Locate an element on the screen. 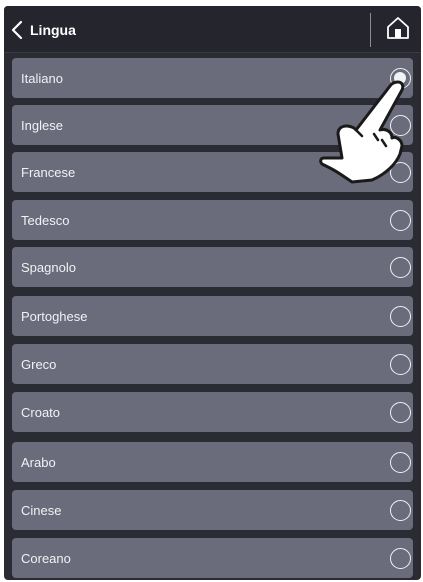  language-option-croato: Croato is located at coordinates (212, 412).